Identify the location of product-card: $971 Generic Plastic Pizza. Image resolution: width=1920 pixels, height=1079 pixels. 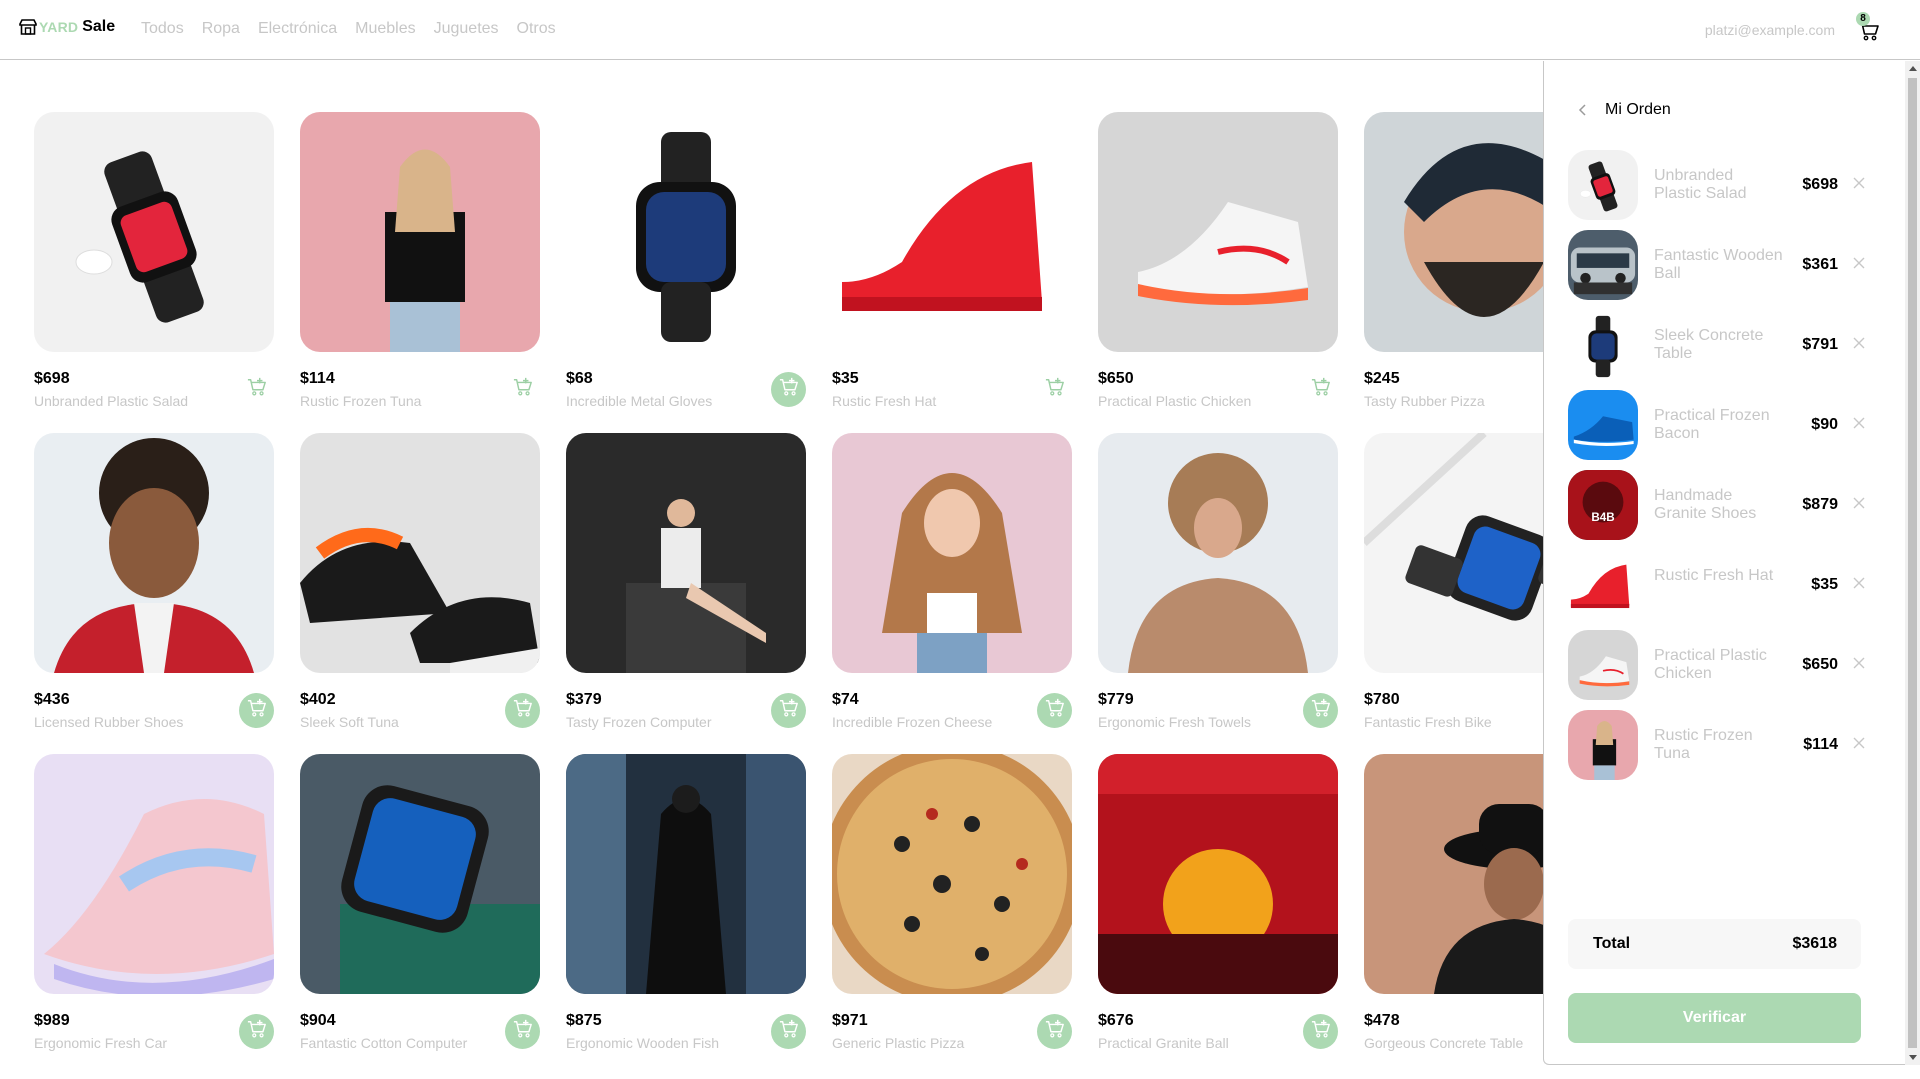
(952, 904).